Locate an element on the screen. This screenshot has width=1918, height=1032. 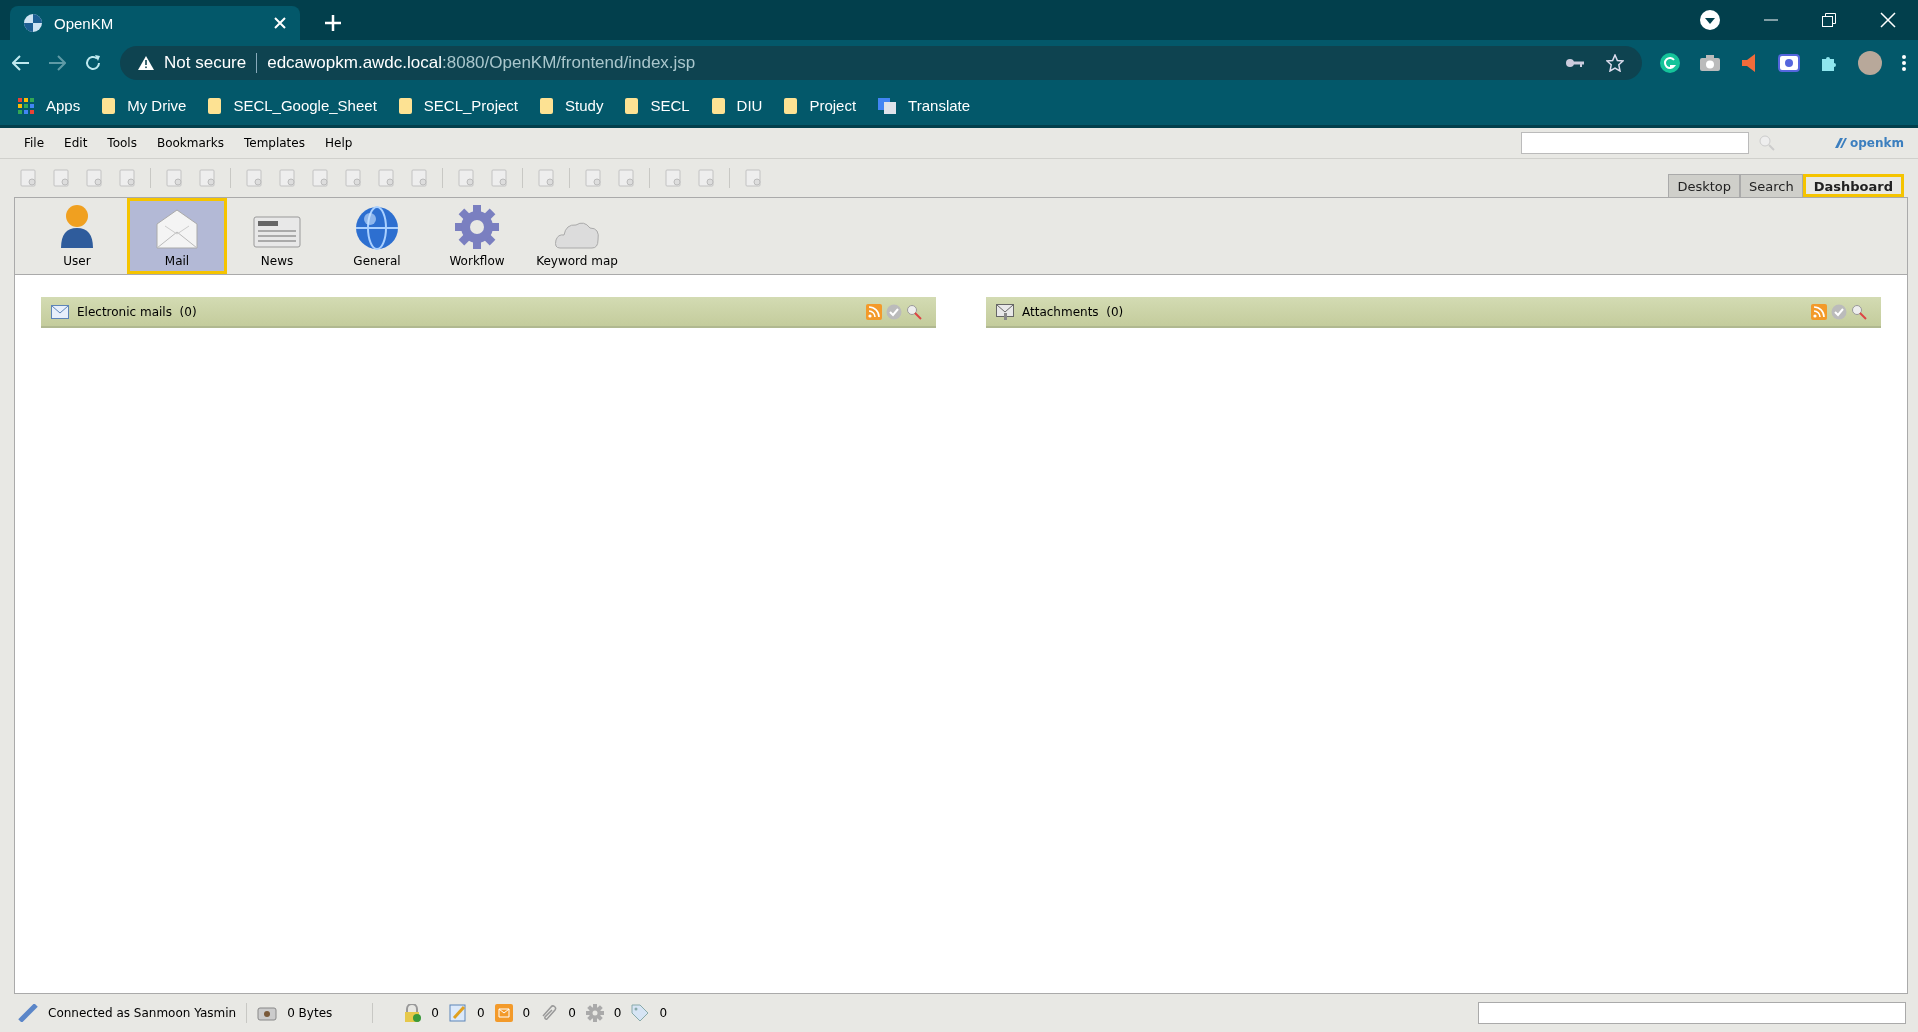
key-icon is located at coordinates (1575, 63).